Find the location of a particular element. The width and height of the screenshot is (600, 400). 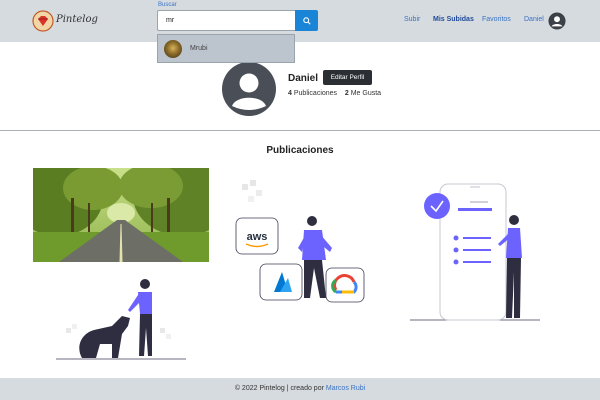

likes-label: Me Gusta is located at coordinates (366, 93).